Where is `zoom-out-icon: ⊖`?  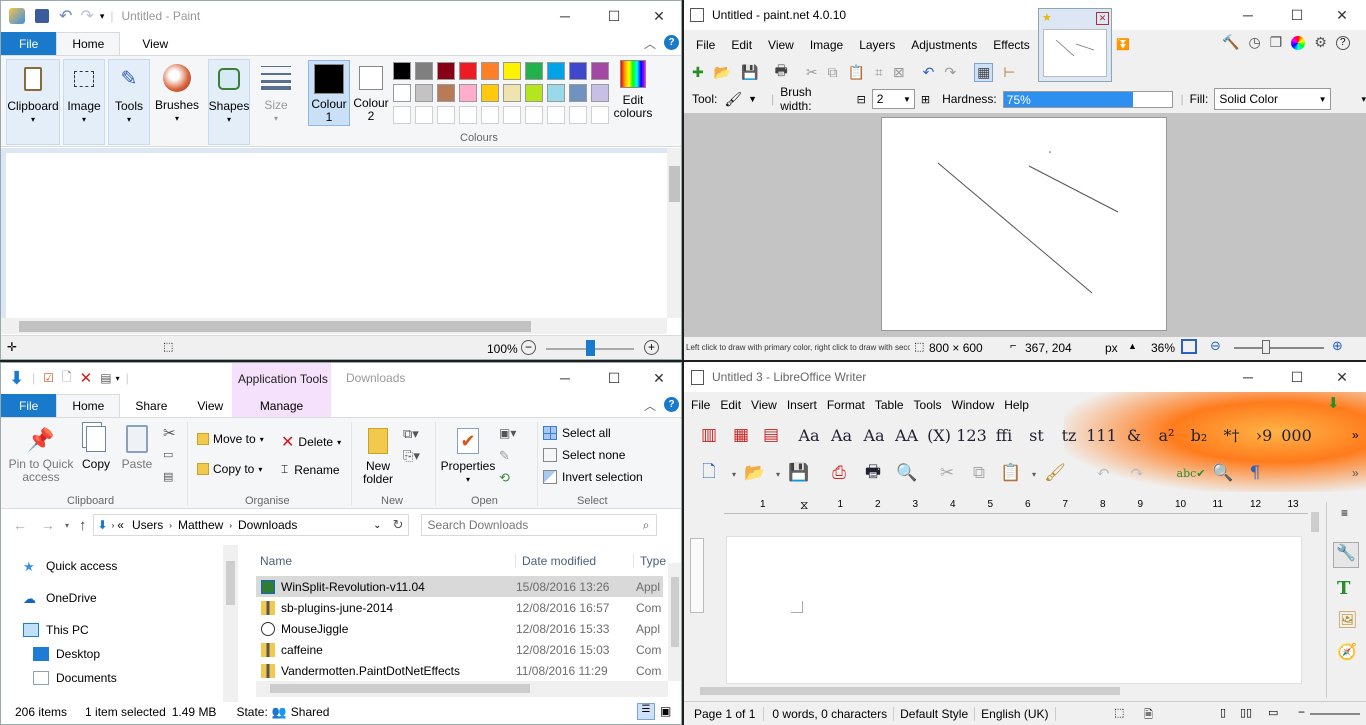 zoom-out-icon: ⊖ is located at coordinates (1215, 346).